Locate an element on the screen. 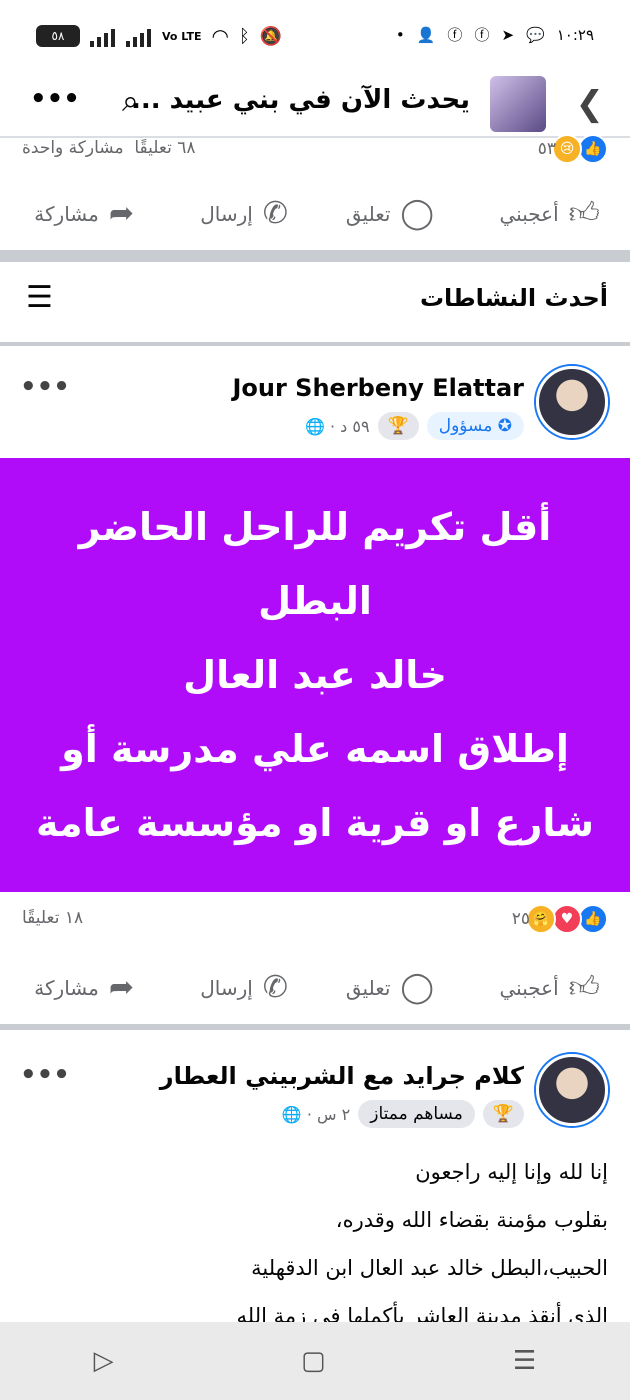 Image resolution: width=630 pixels, height=1400 pixels. add-user-icon: 👤 is located at coordinates (426, 34).